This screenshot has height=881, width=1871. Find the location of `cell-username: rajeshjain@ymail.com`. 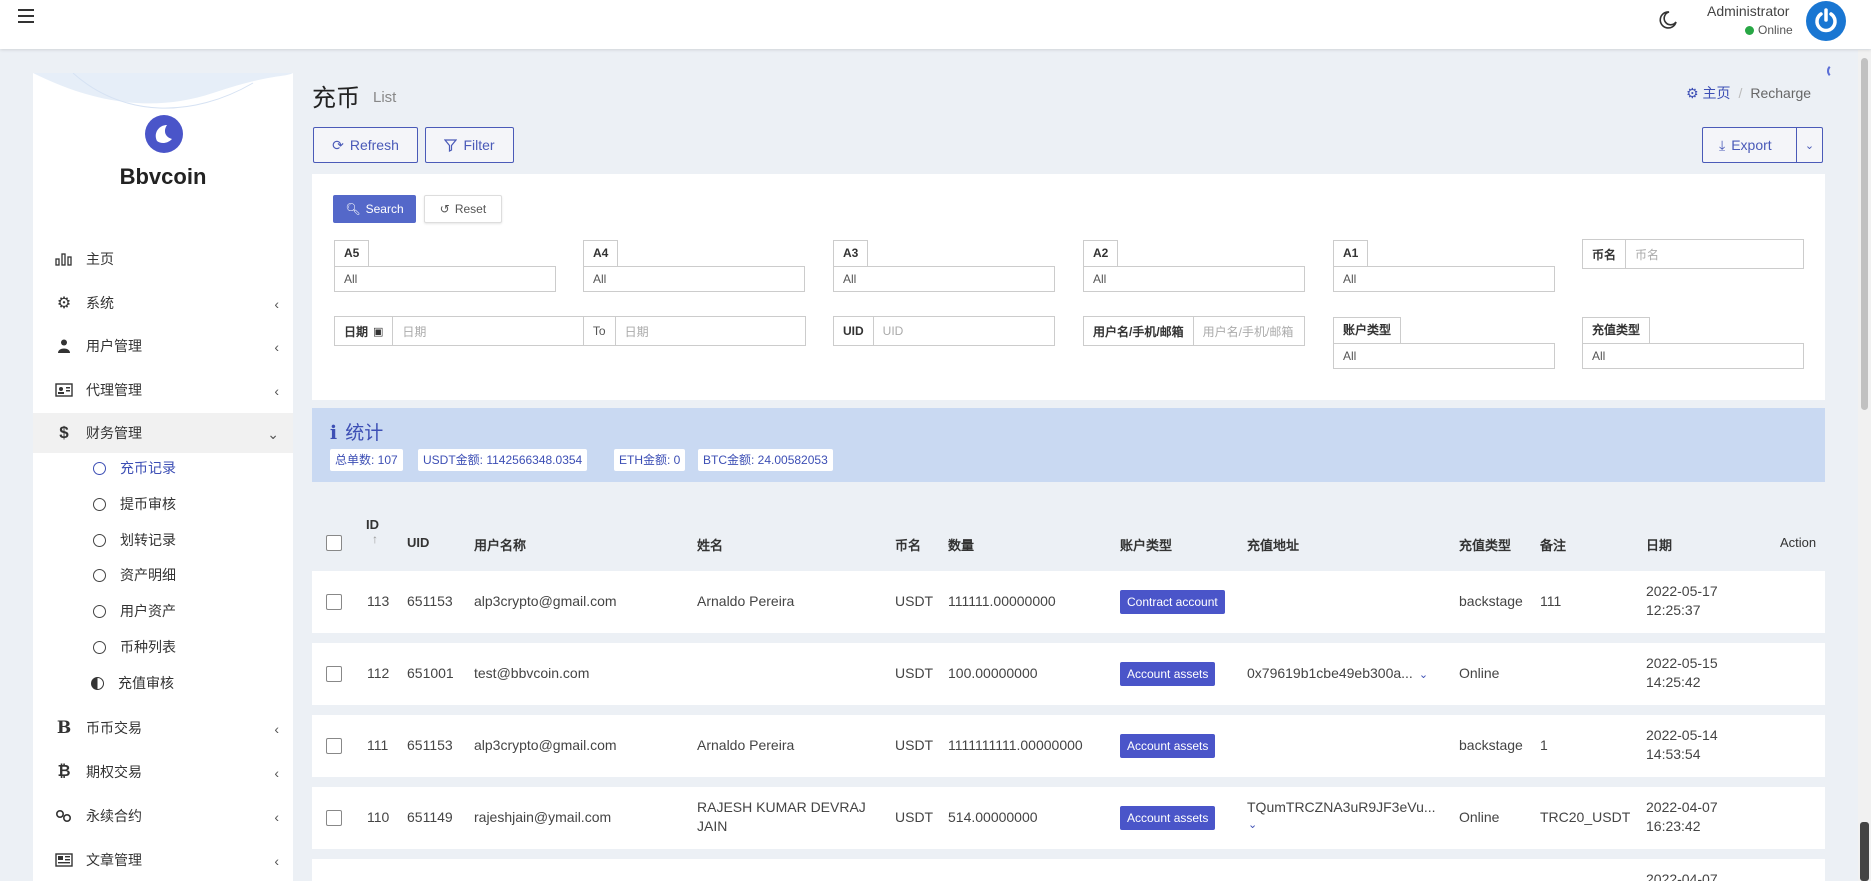

cell-username: rajeshjain@ymail.com is located at coordinates (543, 817).